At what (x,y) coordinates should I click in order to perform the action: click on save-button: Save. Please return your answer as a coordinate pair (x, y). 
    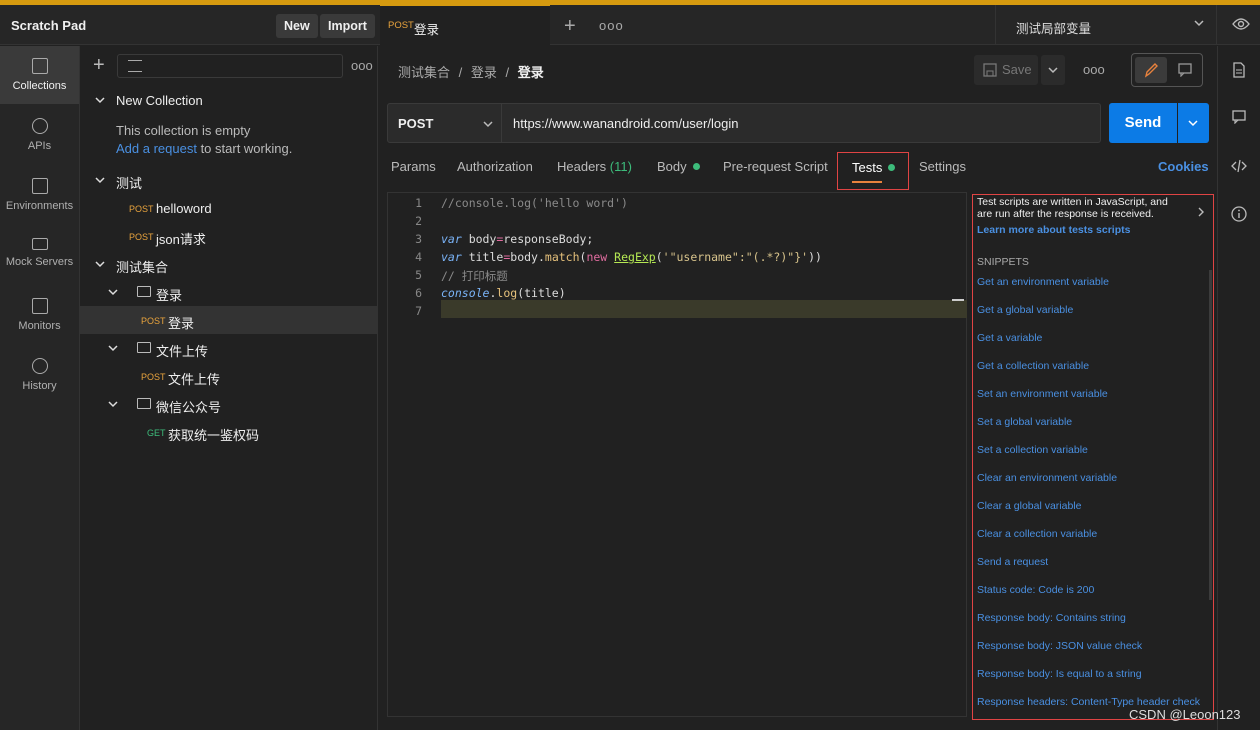
    Looking at the image, I should click on (1006, 70).